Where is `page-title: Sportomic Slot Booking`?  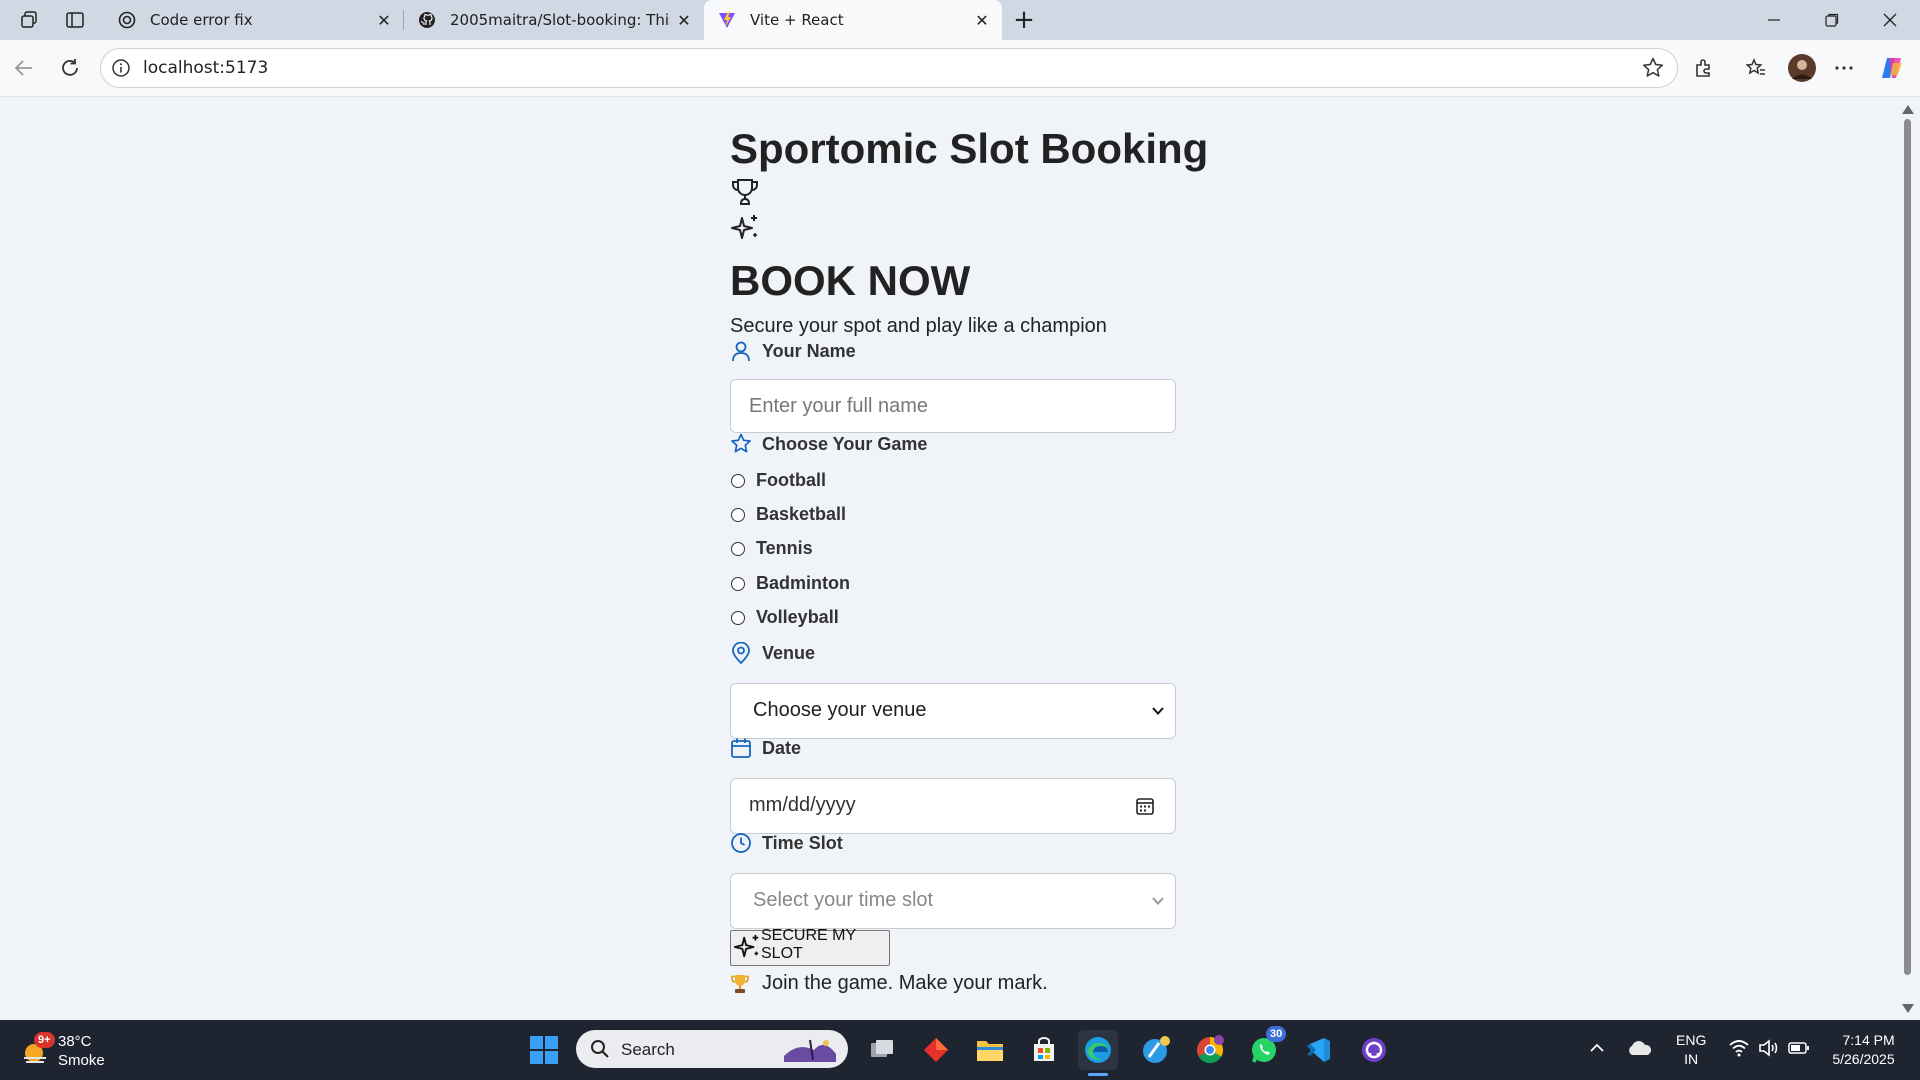 page-title: Sportomic Slot Booking is located at coordinates (969, 148).